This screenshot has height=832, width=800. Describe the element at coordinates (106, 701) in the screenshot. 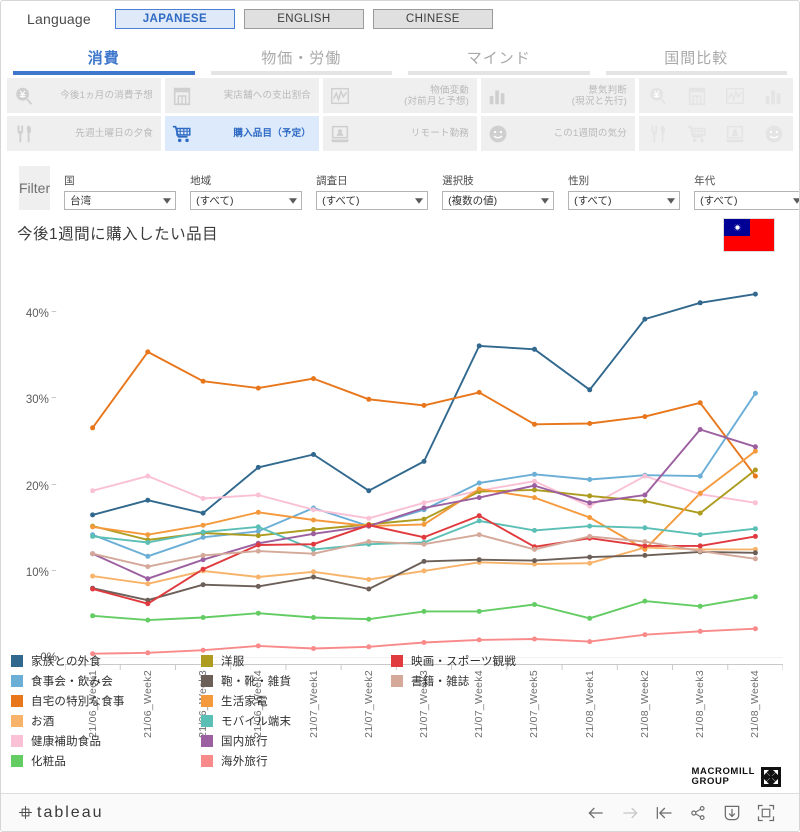

I see `legend-item: 自宅の特別な食事` at that location.